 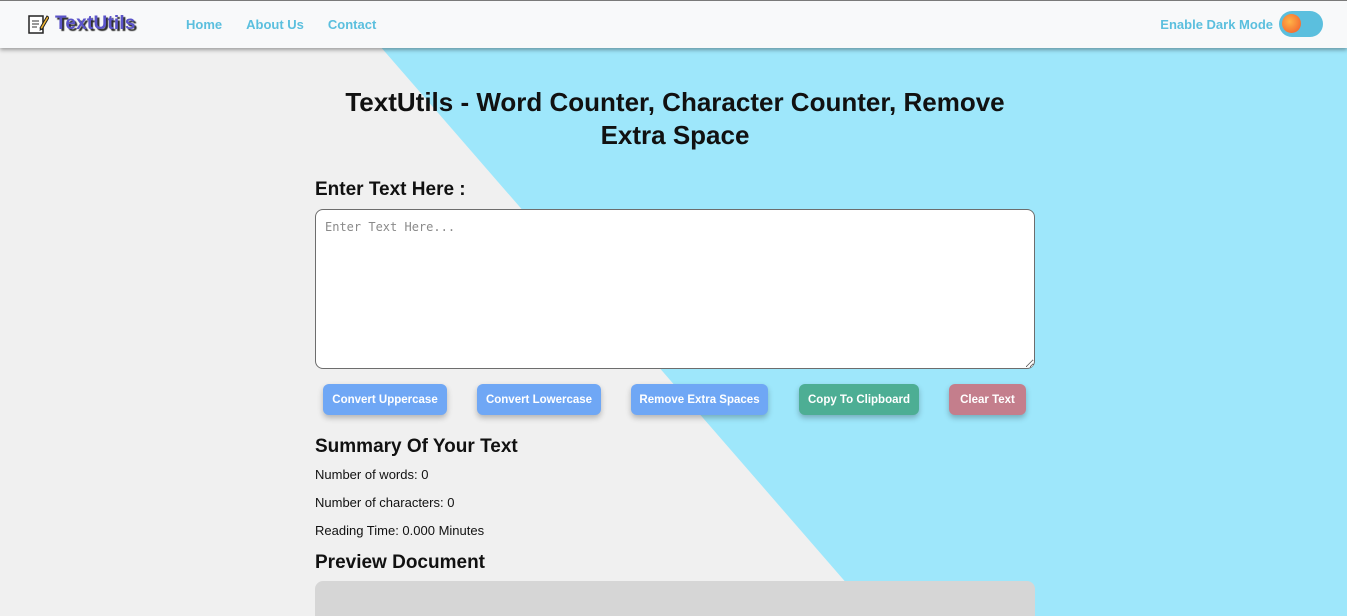 What do you see at coordinates (699, 399) in the screenshot?
I see `remove-extra-spaces-button: Remove Extra Spaces` at bounding box center [699, 399].